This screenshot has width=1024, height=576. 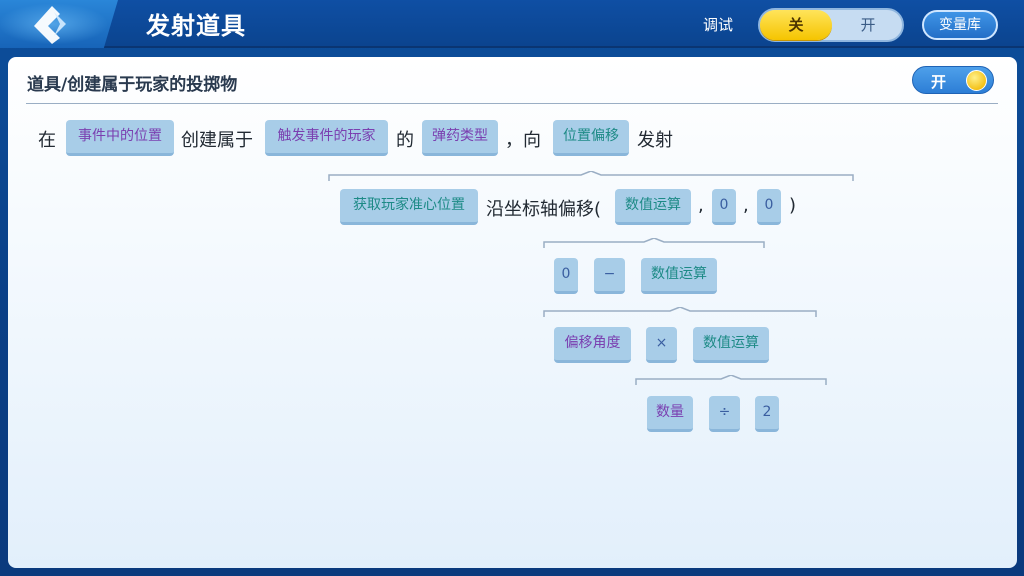 What do you see at coordinates (731, 380) in the screenshot?
I see `math3-bracket` at bounding box center [731, 380].